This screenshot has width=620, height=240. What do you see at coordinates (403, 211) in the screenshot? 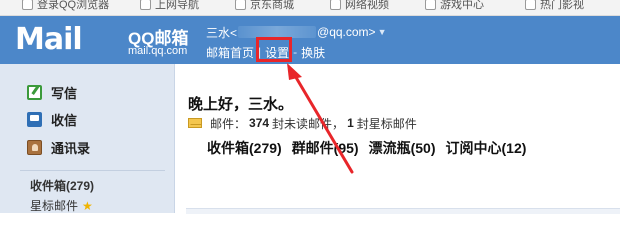
I see `content-panel` at bounding box center [403, 211].